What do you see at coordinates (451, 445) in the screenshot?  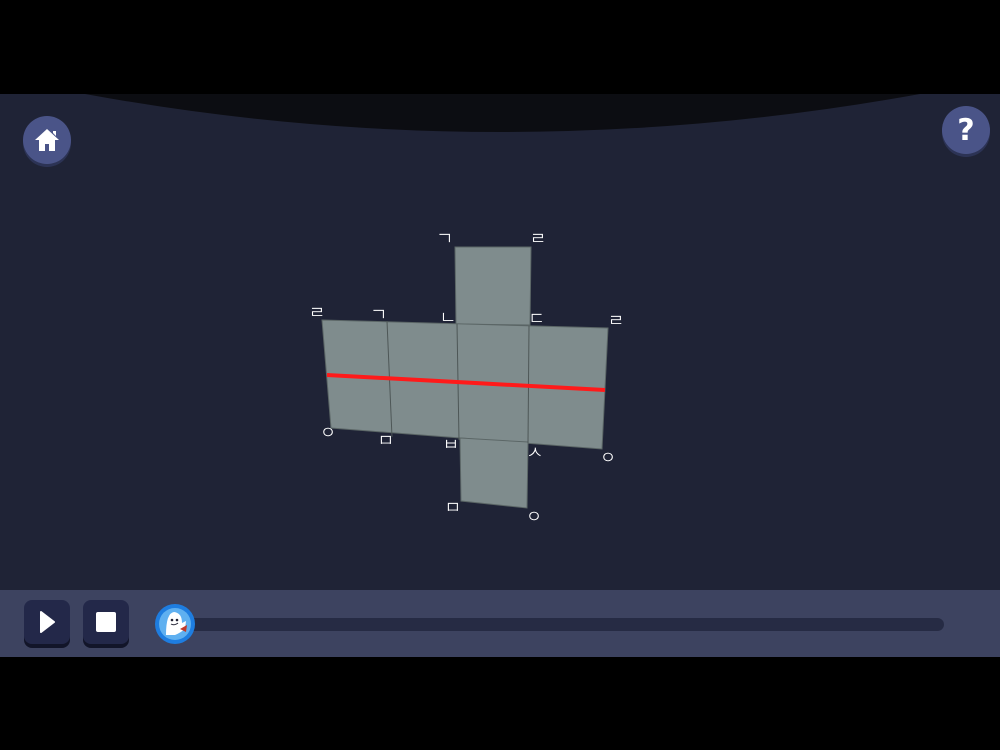 I see `vertex-label: ㅂ` at bounding box center [451, 445].